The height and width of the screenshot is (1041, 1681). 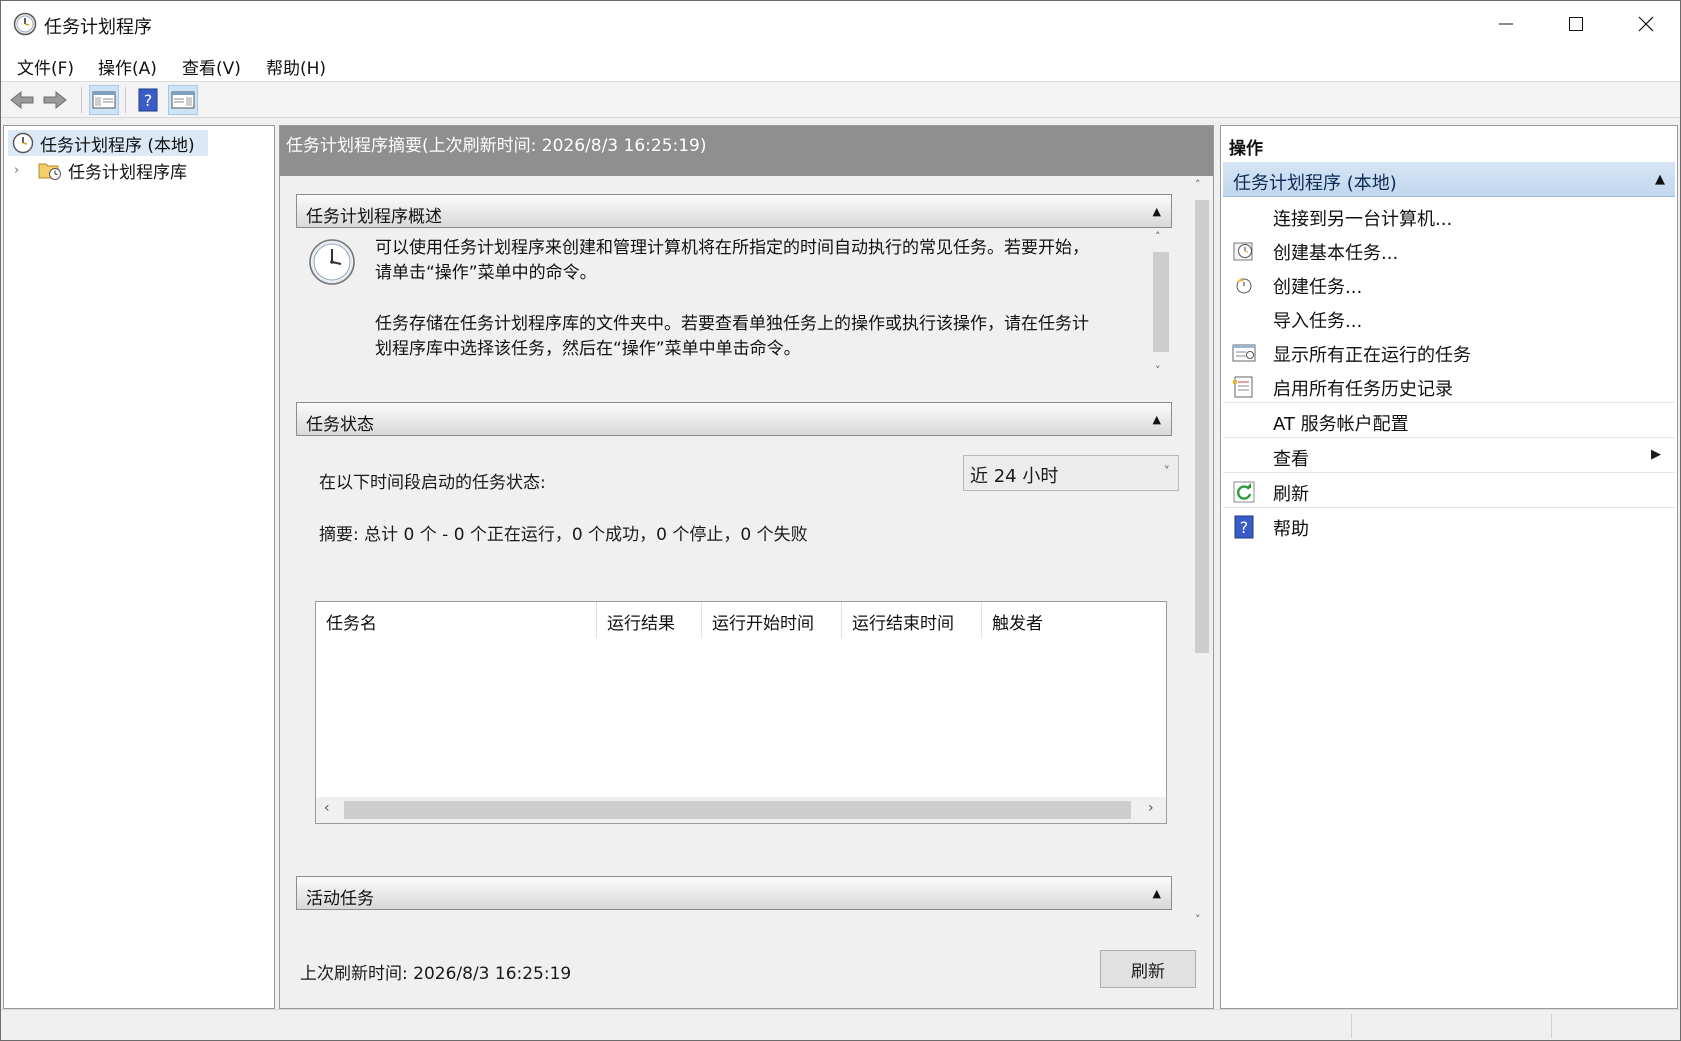 I want to click on menu-action: 操作(A), so click(x=127, y=66).